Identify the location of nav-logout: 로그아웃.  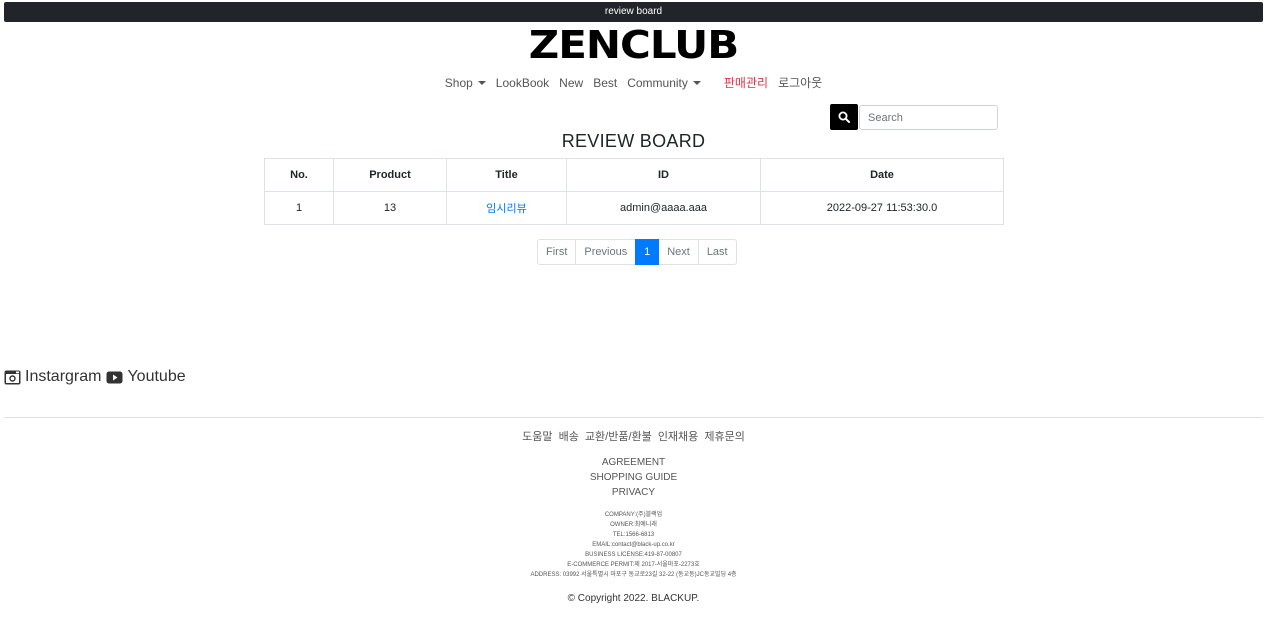
(800, 83).